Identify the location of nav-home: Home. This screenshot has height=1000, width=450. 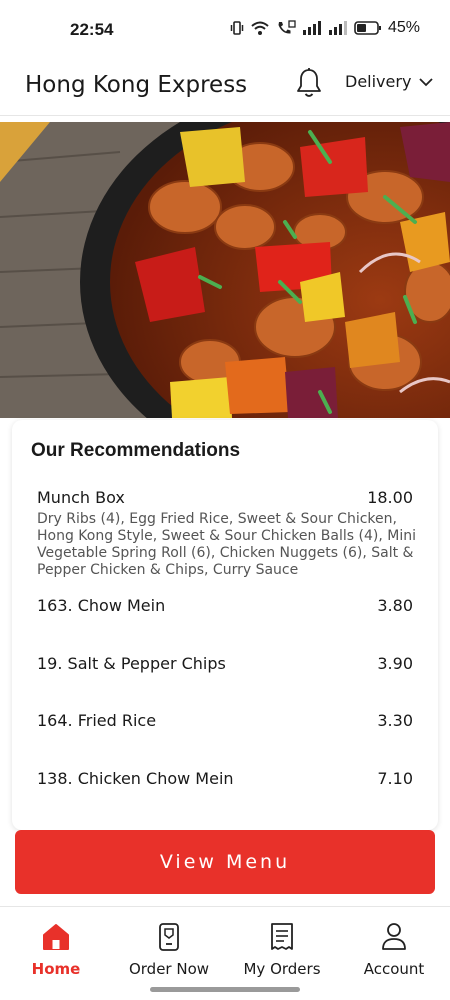
(56, 949).